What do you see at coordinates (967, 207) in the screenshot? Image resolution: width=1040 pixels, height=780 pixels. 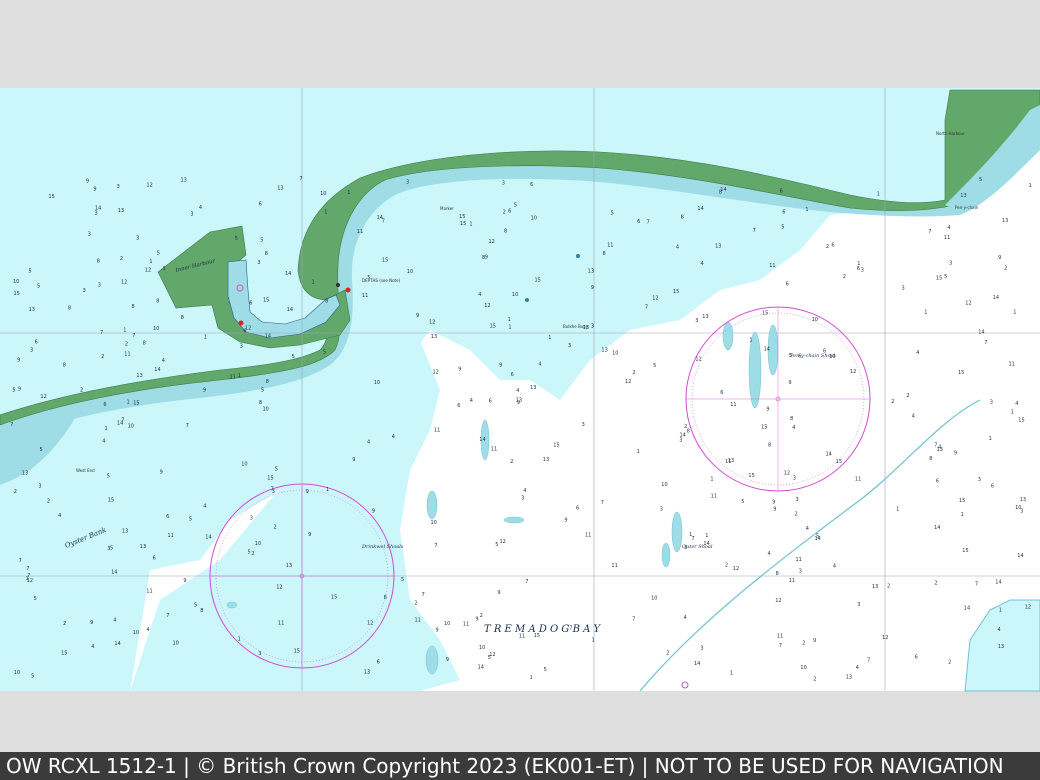 I see `pen-y-chain-label: Pen-y-chain` at bounding box center [967, 207].